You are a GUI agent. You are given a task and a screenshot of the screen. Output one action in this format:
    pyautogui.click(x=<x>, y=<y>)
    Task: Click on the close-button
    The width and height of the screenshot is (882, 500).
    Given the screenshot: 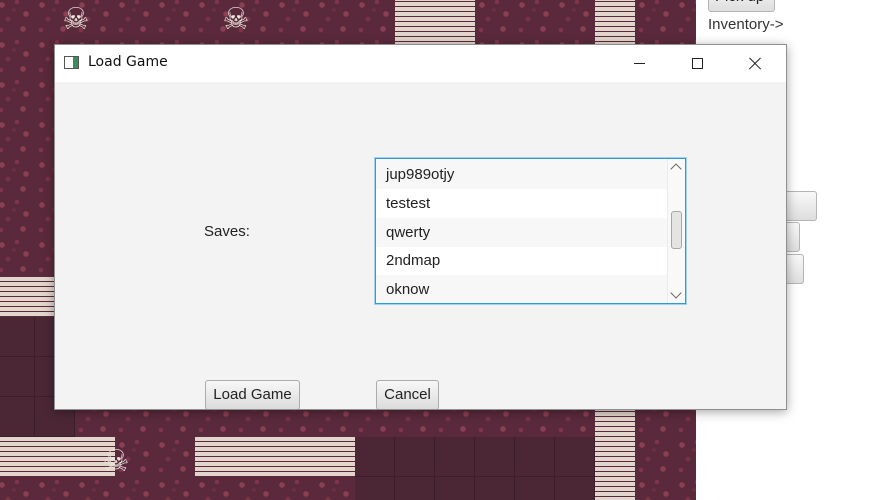 What is the action you would take?
    pyautogui.click(x=755, y=63)
    